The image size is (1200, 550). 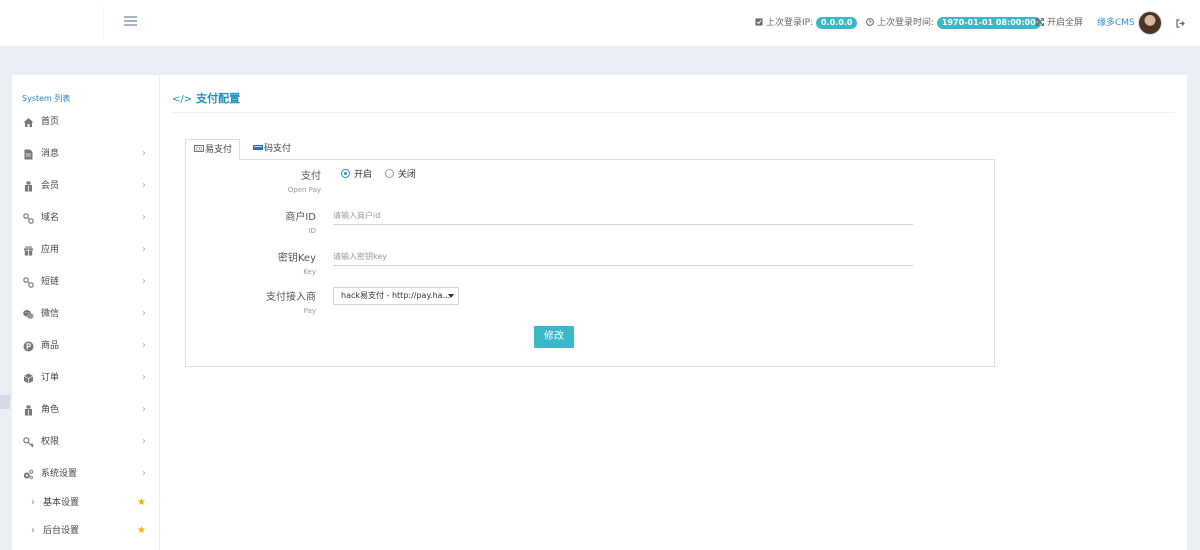 What do you see at coordinates (61, 531) in the screenshot?
I see `sidebar-subitem-label: 后台设置` at bounding box center [61, 531].